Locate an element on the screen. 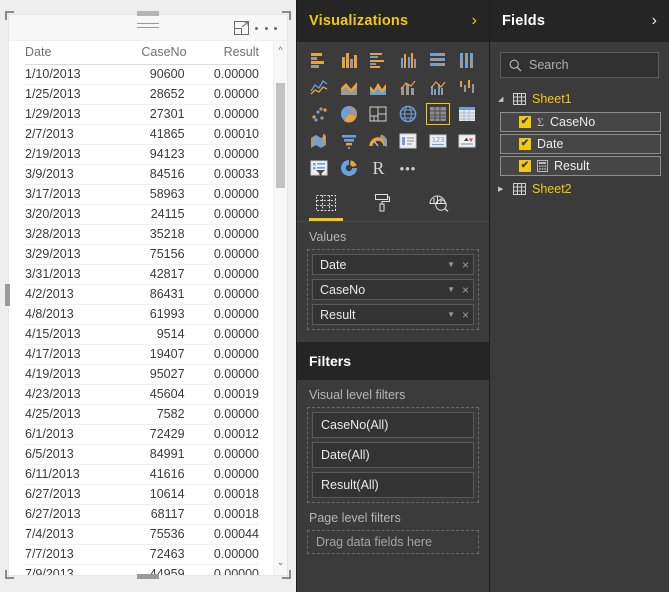  table-cell-result: 0.00019 is located at coordinates (222, 394).